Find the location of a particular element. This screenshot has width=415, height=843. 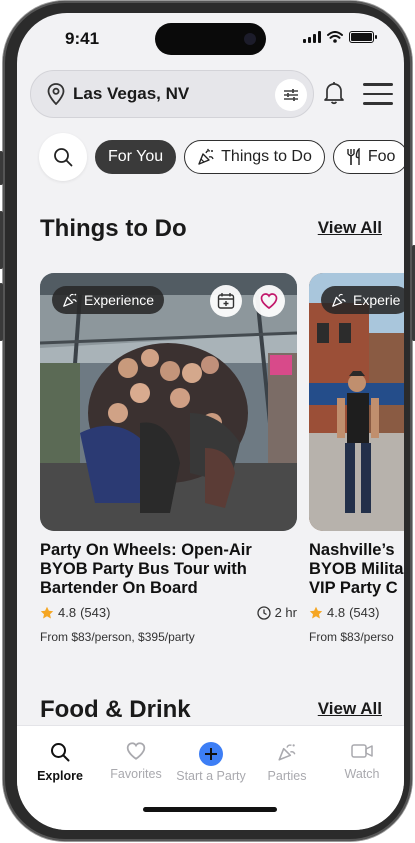

tab-favorites: Favorites is located at coordinates (136, 761).